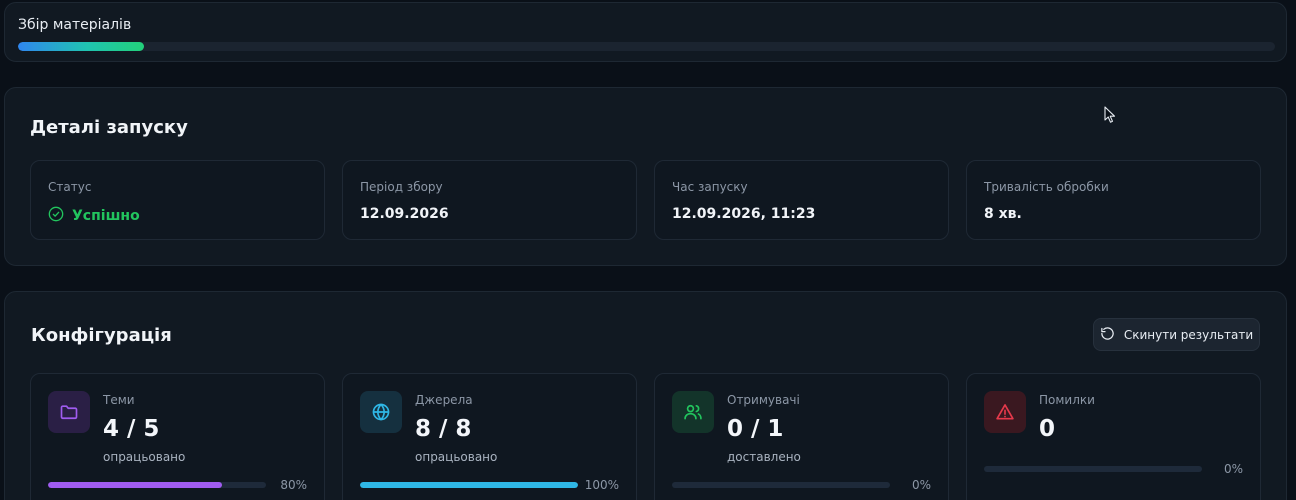 The width and height of the screenshot is (1296, 500). I want to click on duration-card: Тривалість обробки 8 хв., so click(1113, 200).